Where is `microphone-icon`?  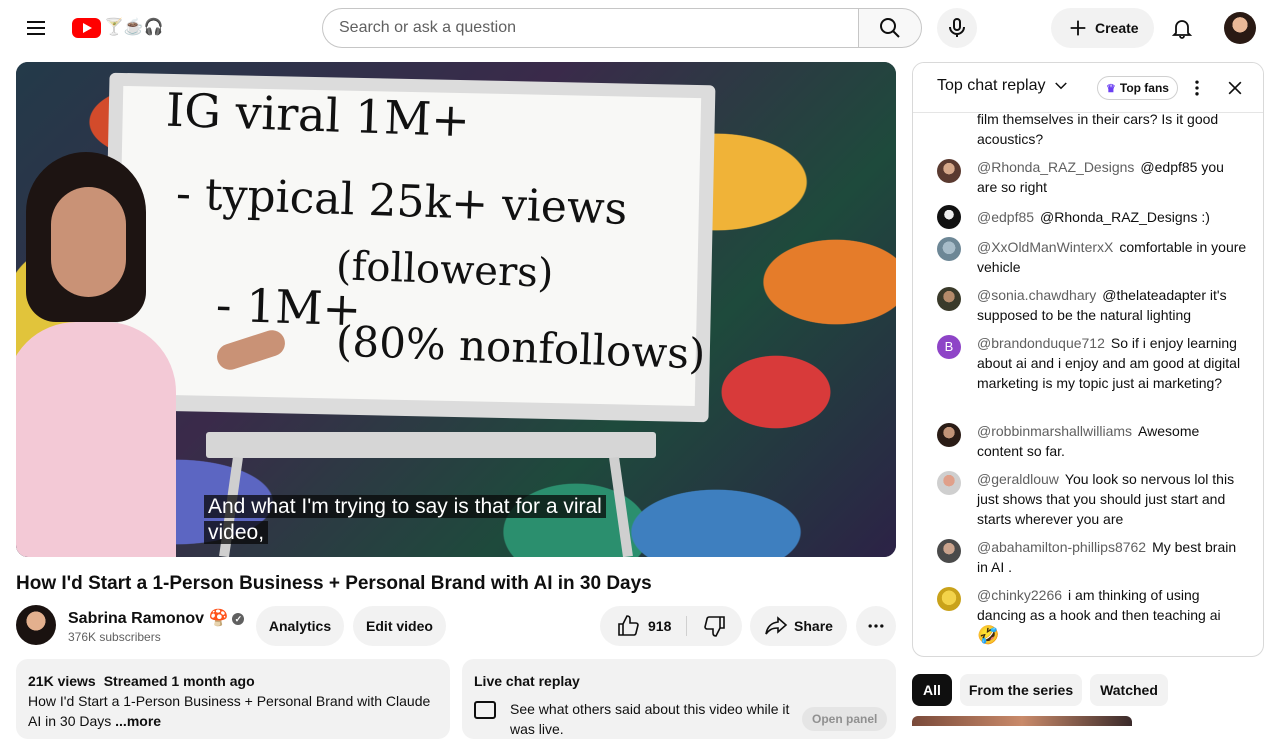 microphone-icon is located at coordinates (957, 27).